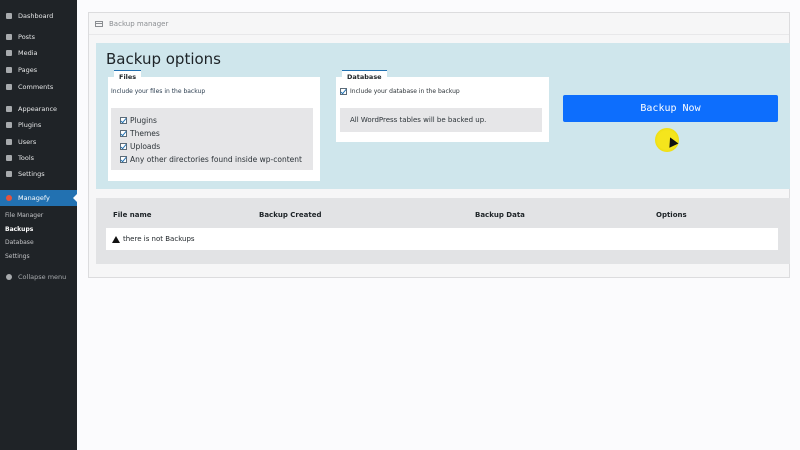 The width and height of the screenshot is (800, 450). I want to click on sidebar-item-label: Tools, so click(26, 158).